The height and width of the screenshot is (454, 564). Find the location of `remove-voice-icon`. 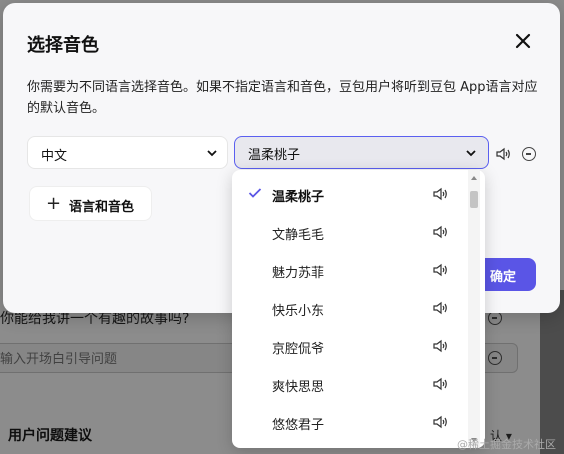

remove-voice-icon is located at coordinates (529, 154).